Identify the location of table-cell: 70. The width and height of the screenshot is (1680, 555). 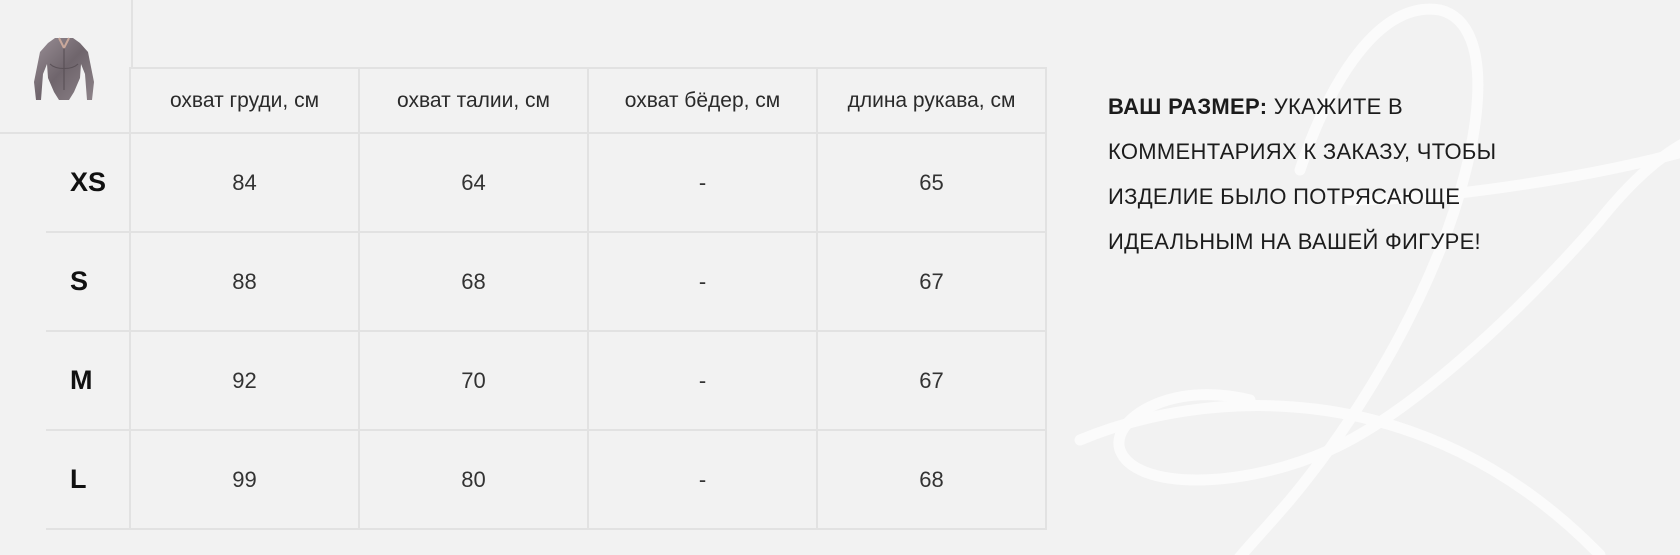
(473, 380).